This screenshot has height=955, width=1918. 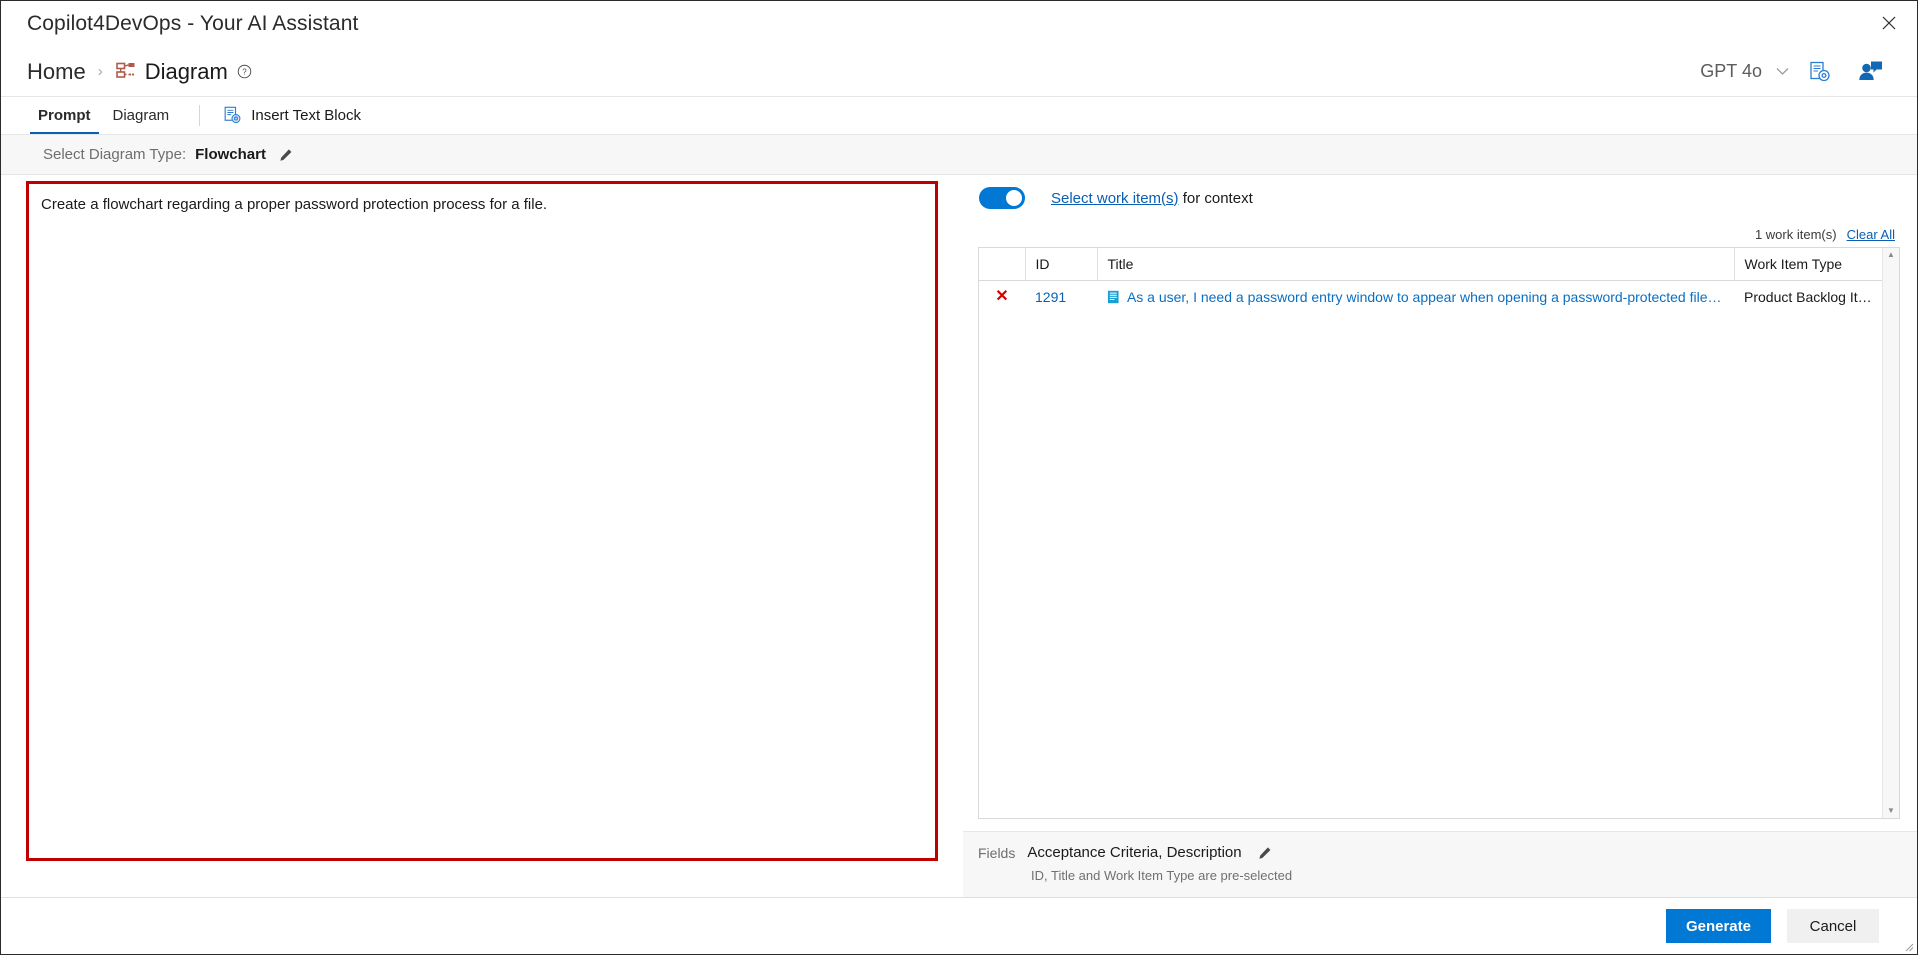 What do you see at coordinates (1002, 198) in the screenshot?
I see `work-item-context-toggle` at bounding box center [1002, 198].